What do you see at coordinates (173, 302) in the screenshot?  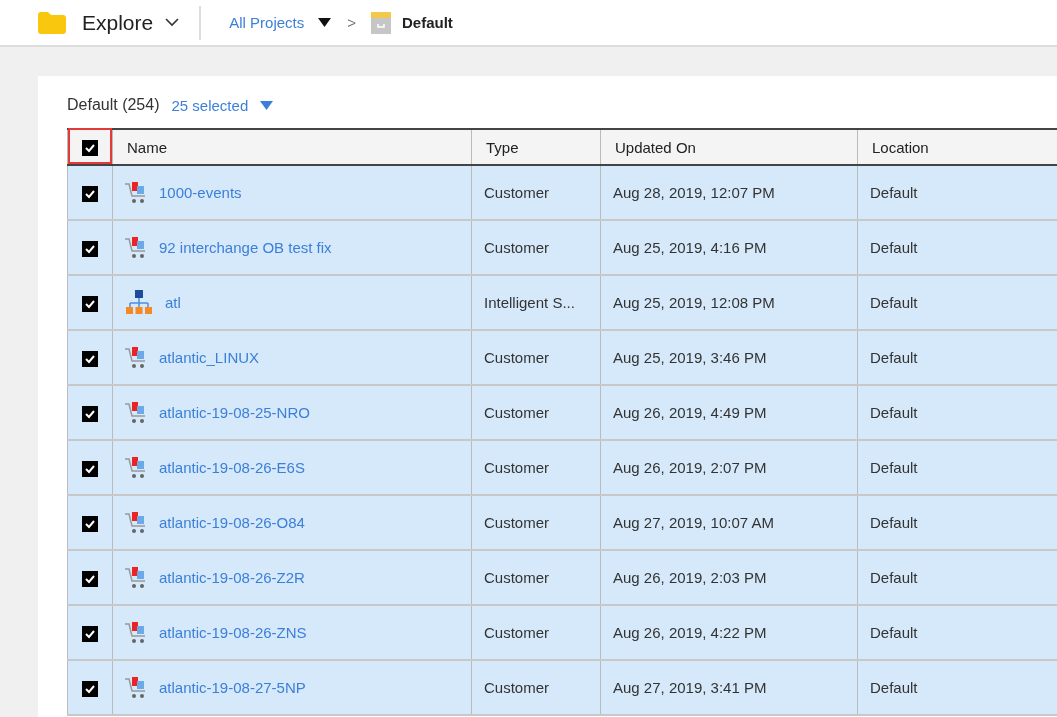 I see `asset-link: atl` at bounding box center [173, 302].